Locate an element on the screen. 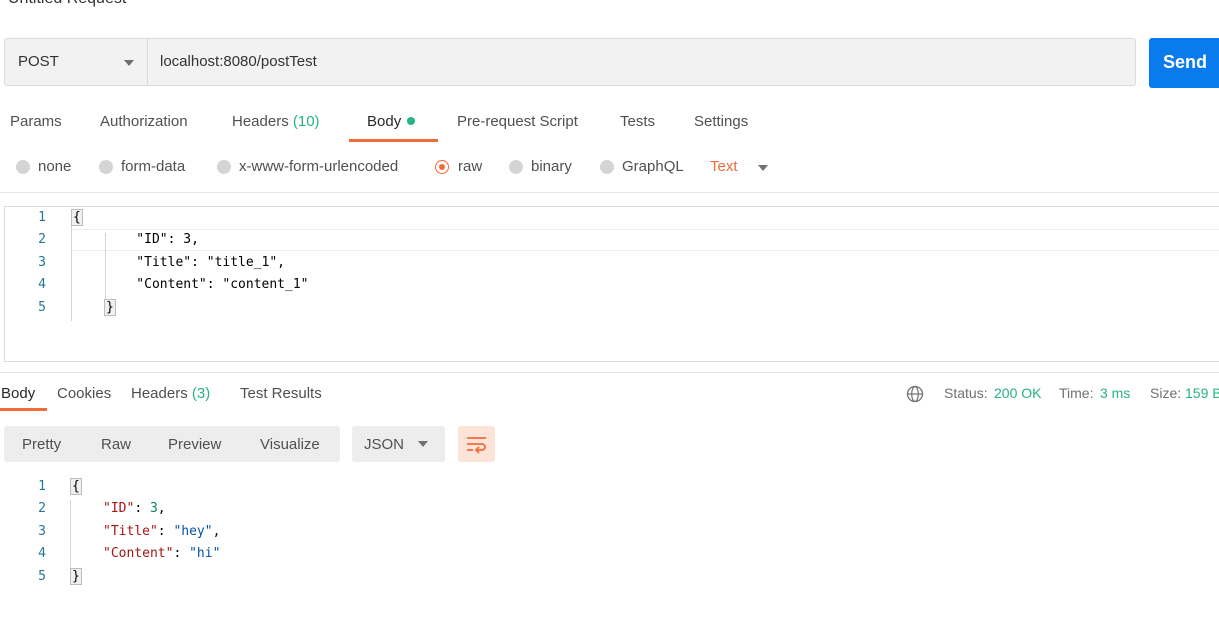 The image size is (1219, 632). tab-params: Params is located at coordinates (36, 121).